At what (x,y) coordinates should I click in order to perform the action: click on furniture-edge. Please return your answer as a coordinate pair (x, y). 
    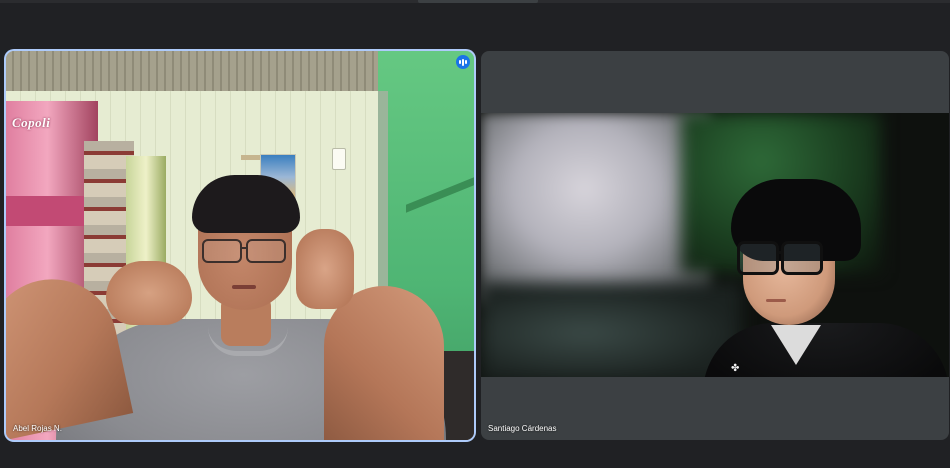
    Looking at the image, I should click on (459, 395).